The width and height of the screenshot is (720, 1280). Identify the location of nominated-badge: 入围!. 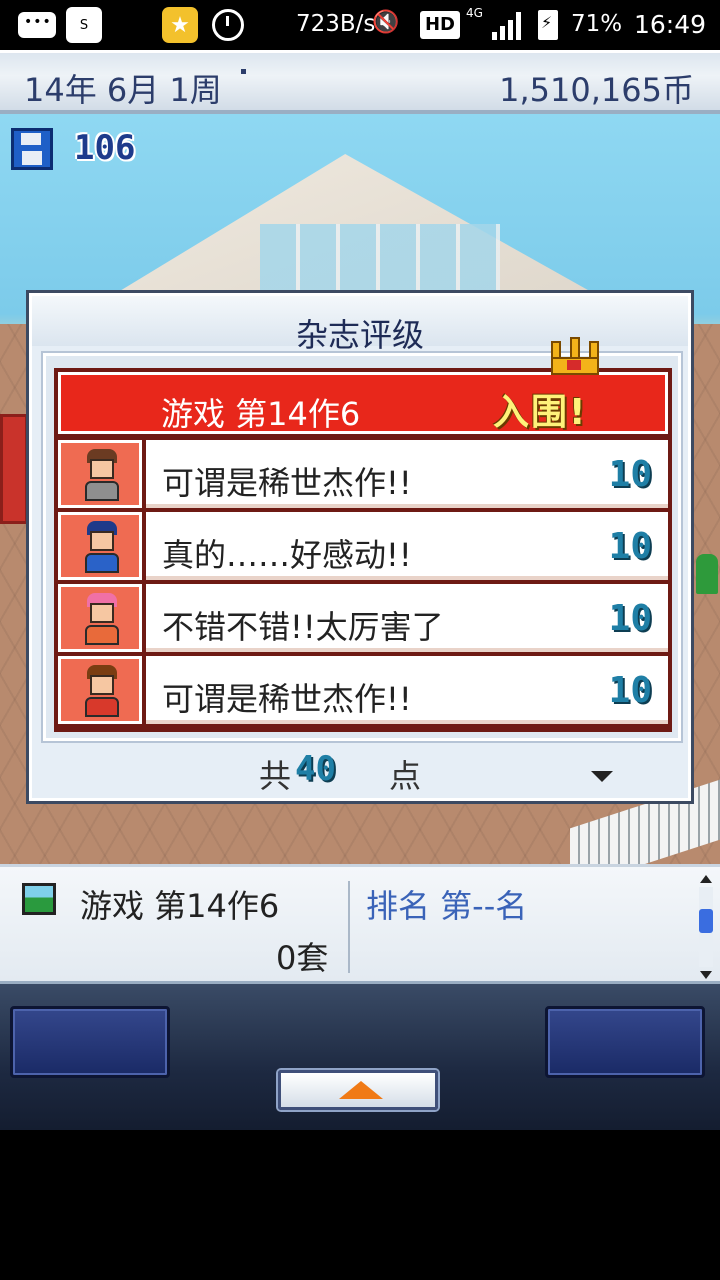
(540, 412).